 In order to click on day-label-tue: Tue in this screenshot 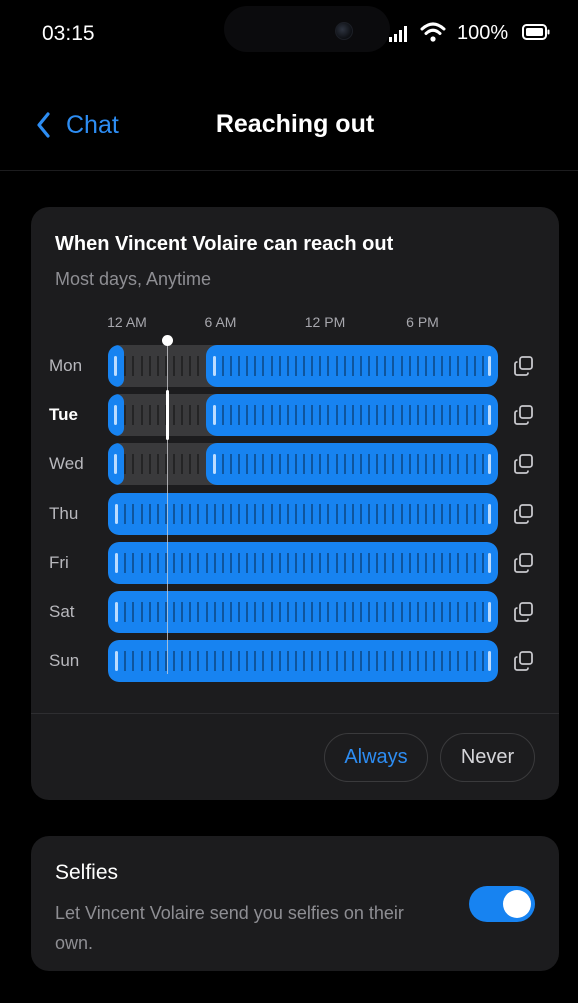, I will do `click(63, 415)`.